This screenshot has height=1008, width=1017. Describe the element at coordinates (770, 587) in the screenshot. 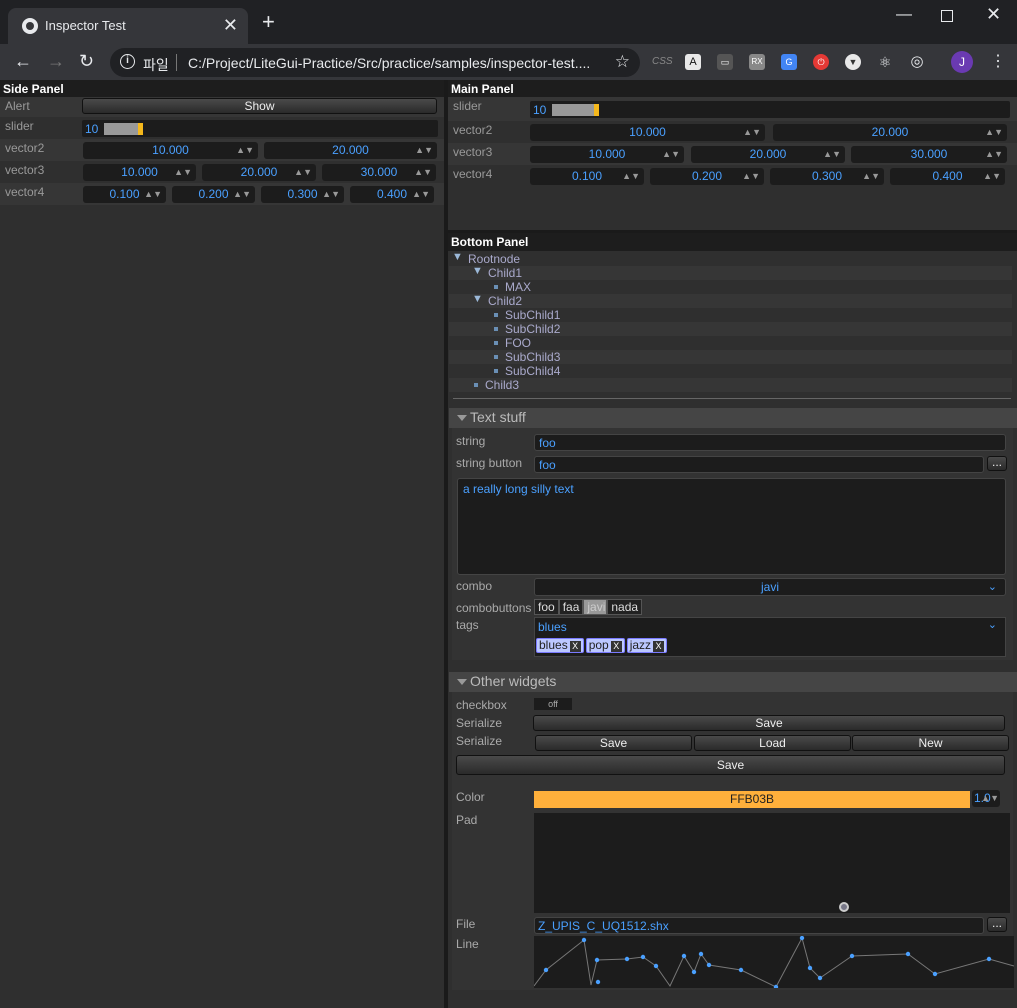

I see `combo-select: javi ⌄` at that location.